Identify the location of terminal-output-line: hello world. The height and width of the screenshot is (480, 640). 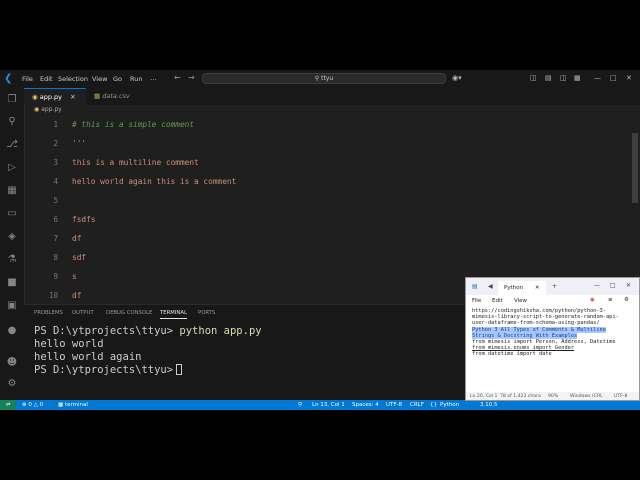
(69, 344).